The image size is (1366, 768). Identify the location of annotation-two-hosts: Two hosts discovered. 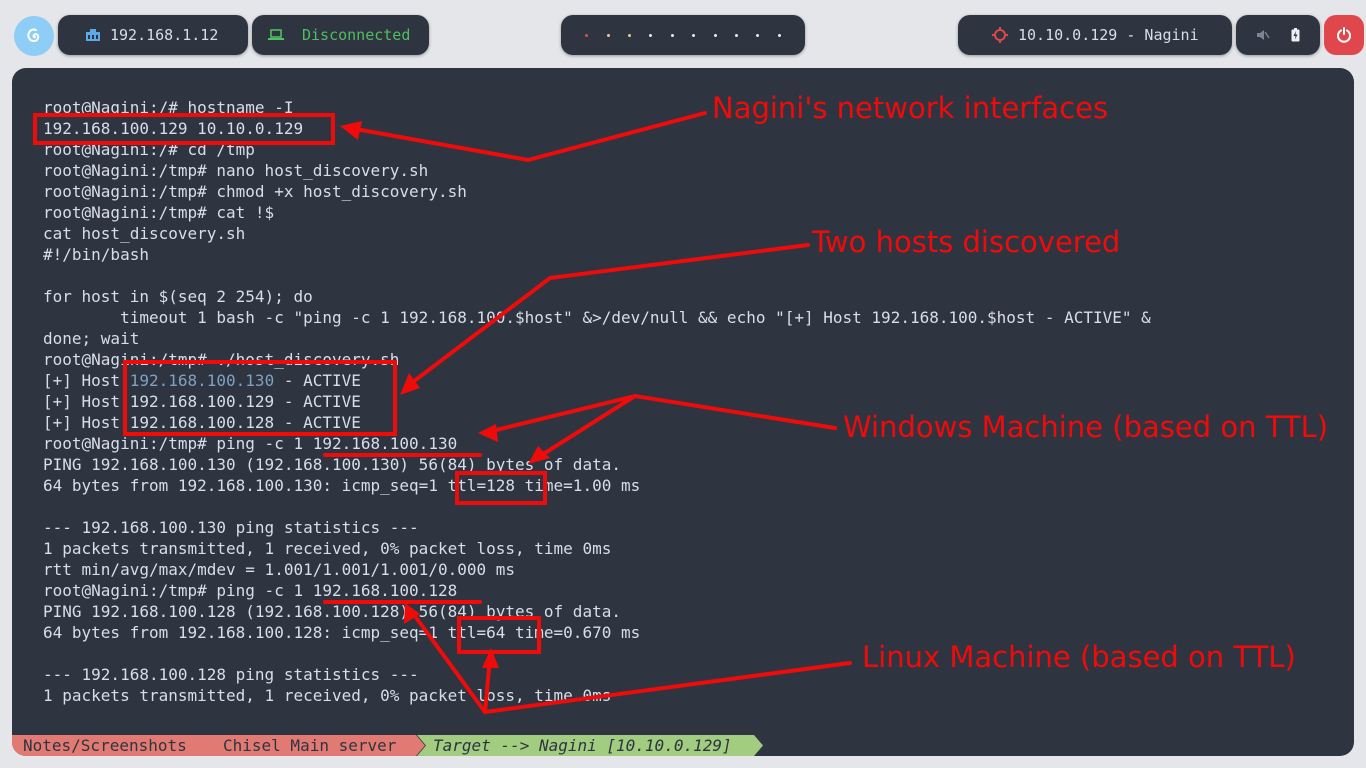
(966, 242).